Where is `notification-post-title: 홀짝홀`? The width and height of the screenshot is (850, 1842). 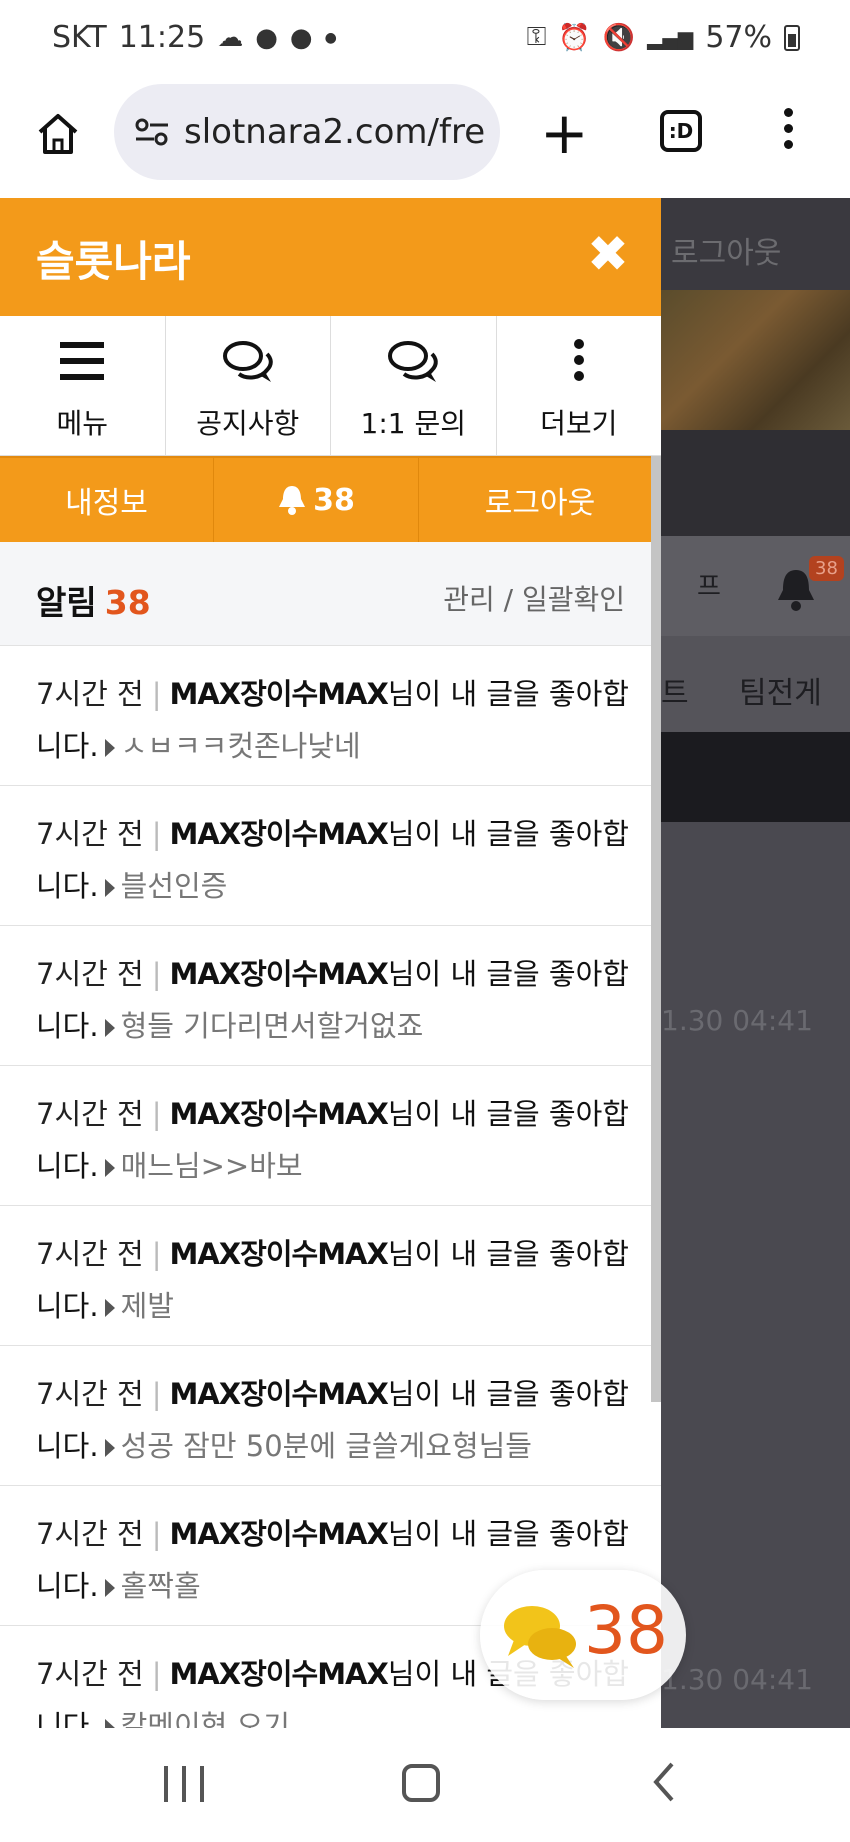
notification-post-title: 홀짝홀 is located at coordinates (160, 1586).